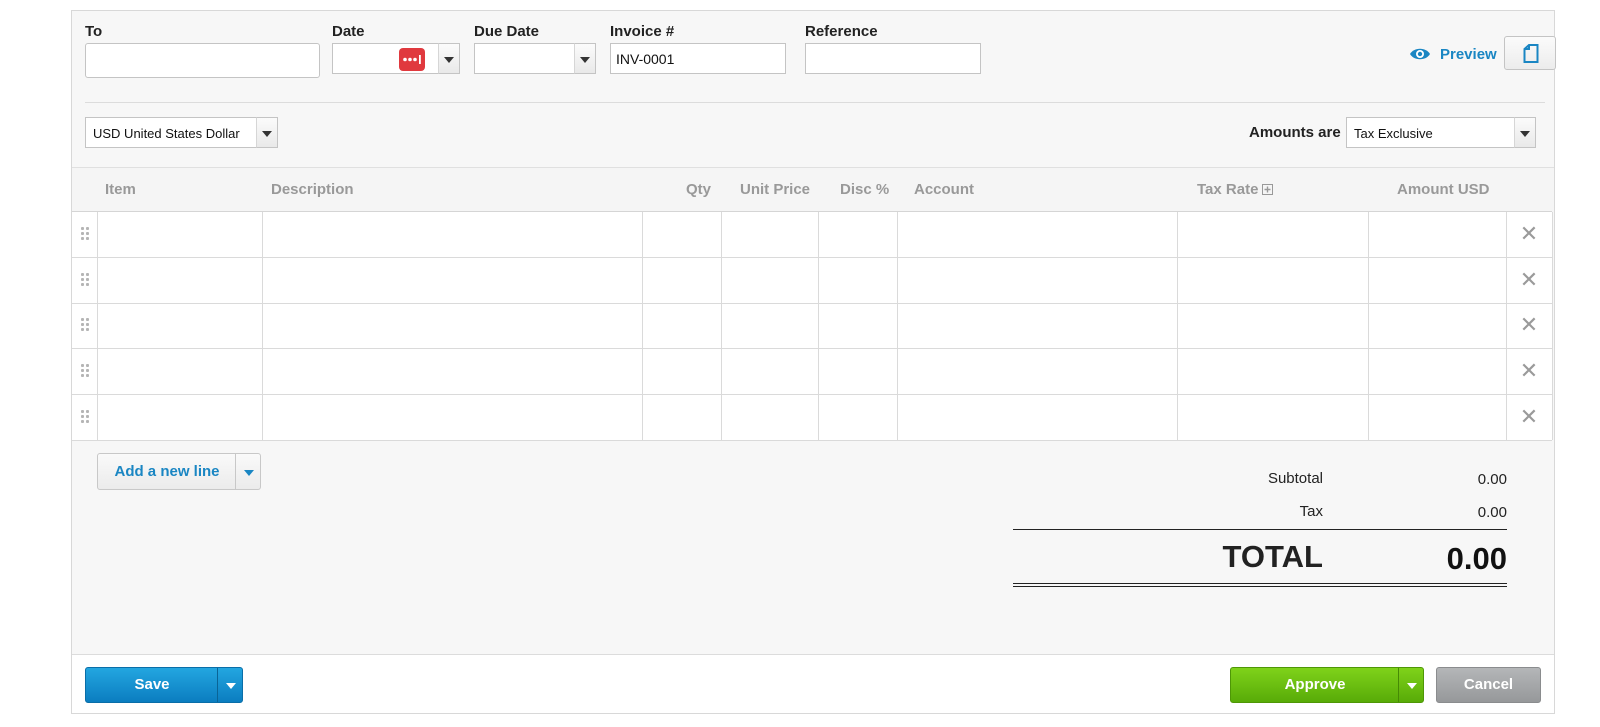  What do you see at coordinates (1443, 189) in the screenshot?
I see `column-header-amount: Amount USD` at bounding box center [1443, 189].